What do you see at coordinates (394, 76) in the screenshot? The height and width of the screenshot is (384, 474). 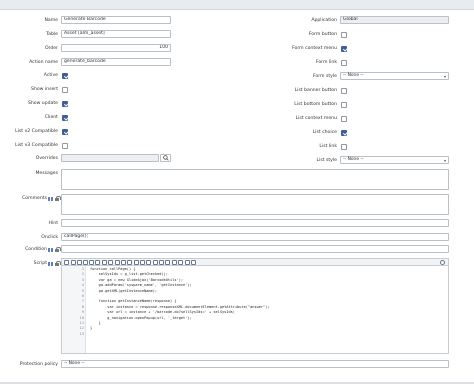 I see `form-style-select: -- None --` at bounding box center [394, 76].